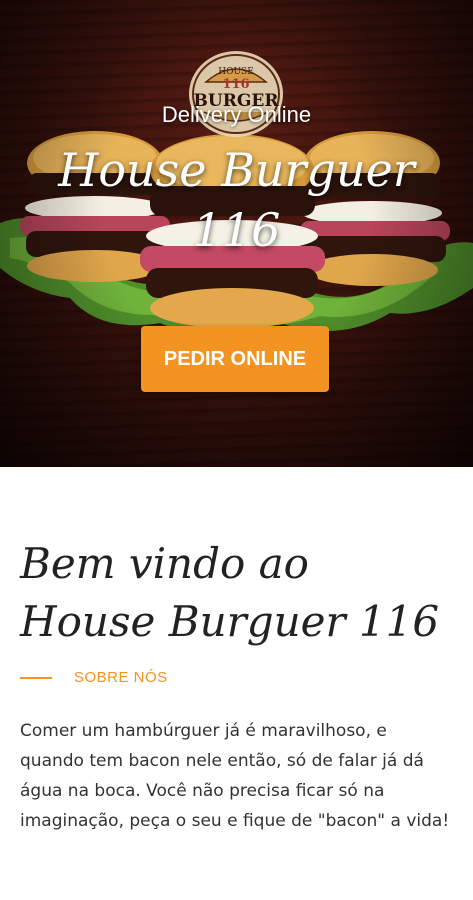  Describe the element at coordinates (230, 592) in the screenshot. I see `about-heading: Bem vindo ao House Burguer 116` at that location.